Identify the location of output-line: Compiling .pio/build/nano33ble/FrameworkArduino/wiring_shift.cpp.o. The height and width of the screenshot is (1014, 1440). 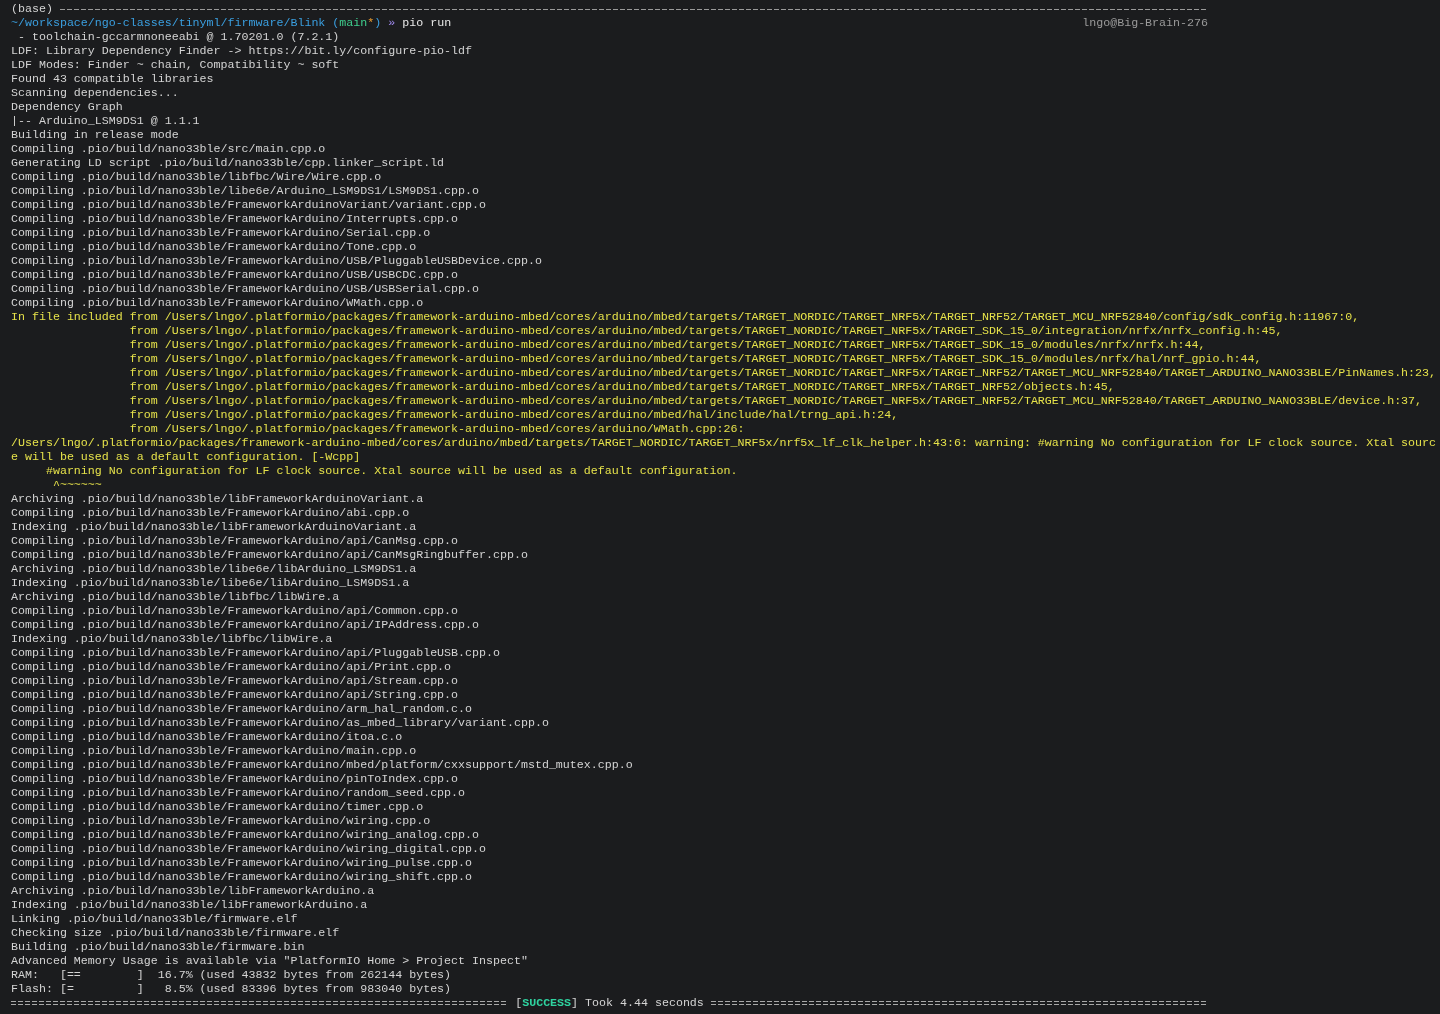
(242, 877).